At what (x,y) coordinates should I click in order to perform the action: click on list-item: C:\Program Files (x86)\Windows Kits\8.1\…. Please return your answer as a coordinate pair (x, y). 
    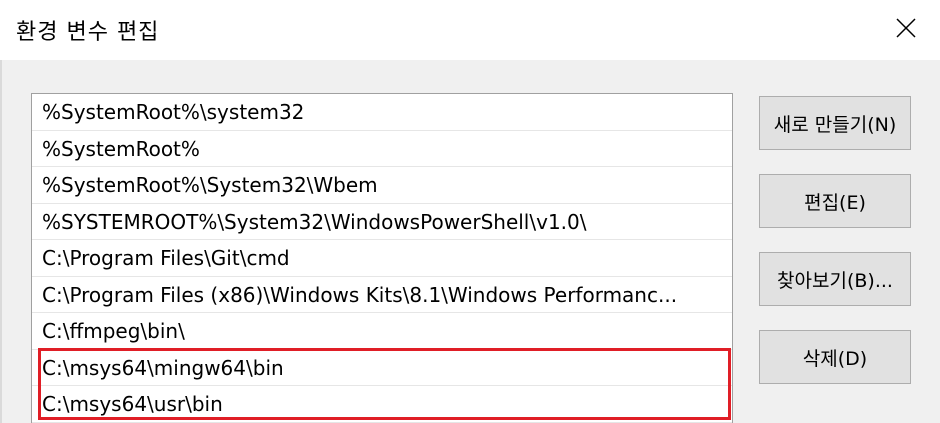
    Looking at the image, I should click on (382, 295).